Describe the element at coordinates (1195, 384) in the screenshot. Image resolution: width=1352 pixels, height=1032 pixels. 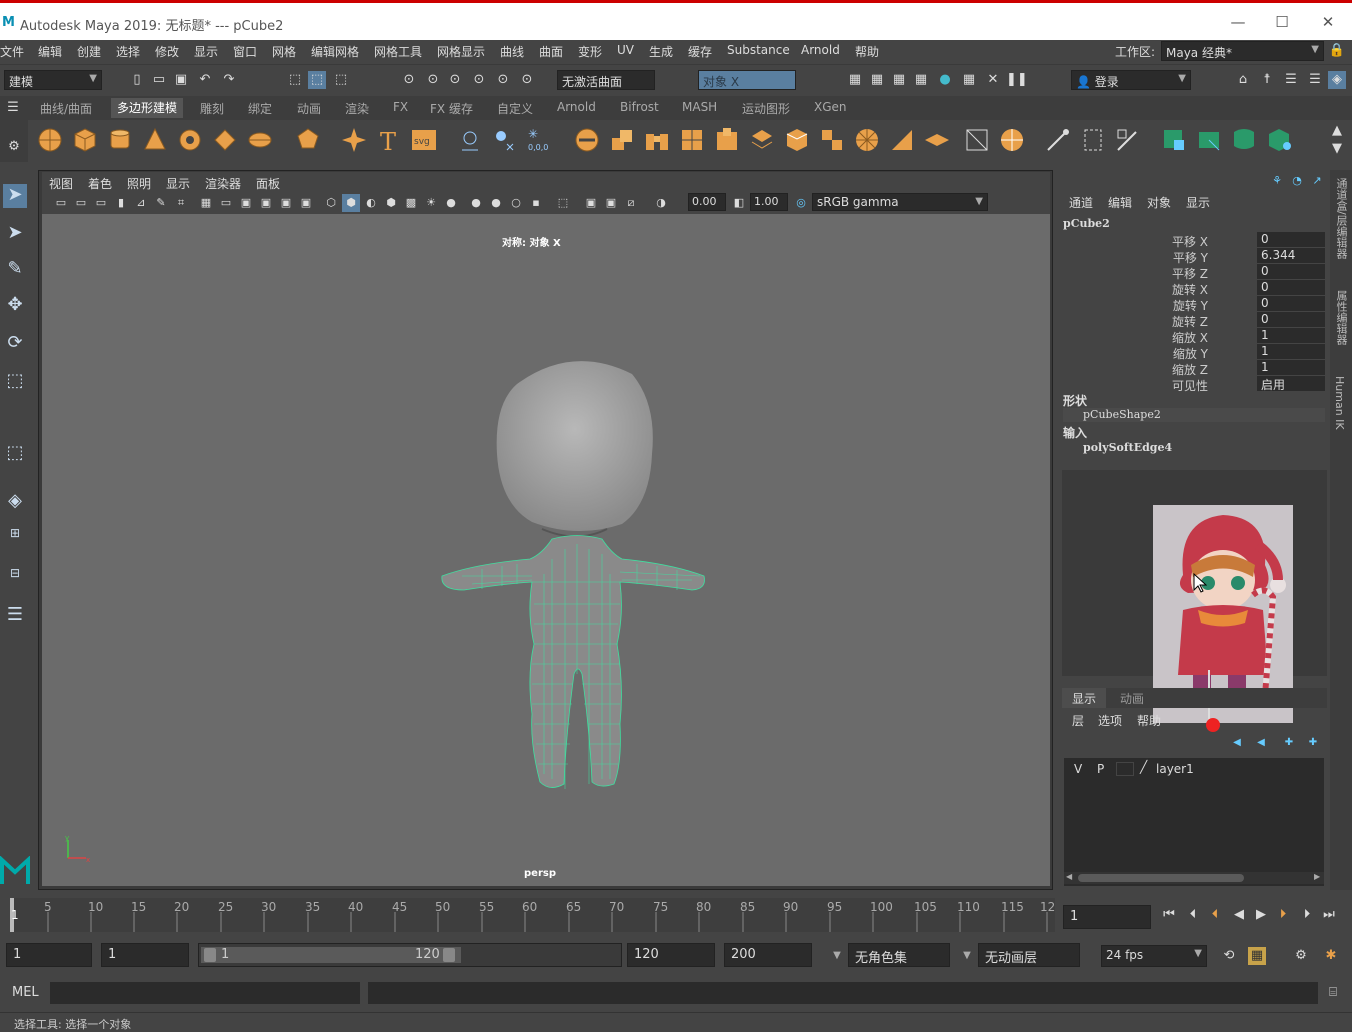
I see `attr-visibility: 可见性 启用` at that location.